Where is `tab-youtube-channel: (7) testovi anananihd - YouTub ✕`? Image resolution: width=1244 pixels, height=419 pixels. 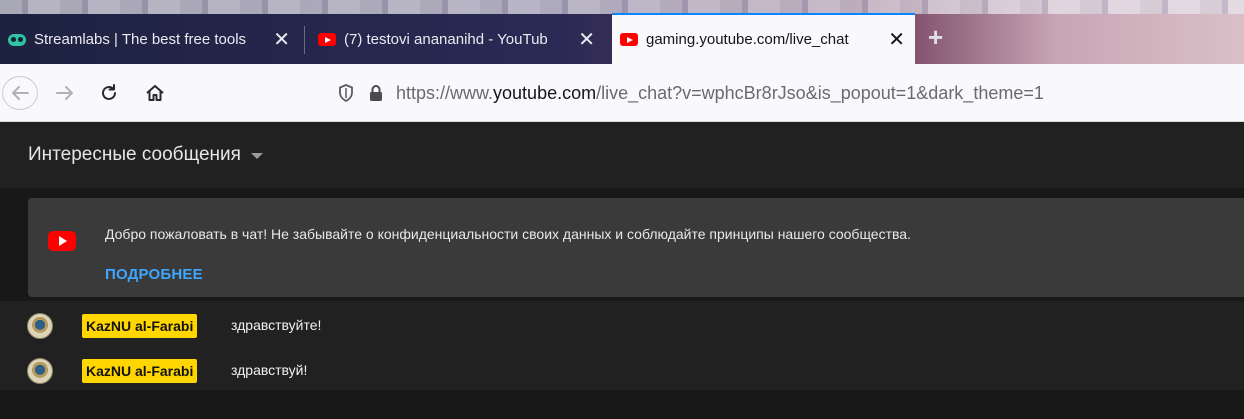
tab-youtube-channel: (7) testovi anananihd - YouTub ✕ is located at coordinates (457, 39).